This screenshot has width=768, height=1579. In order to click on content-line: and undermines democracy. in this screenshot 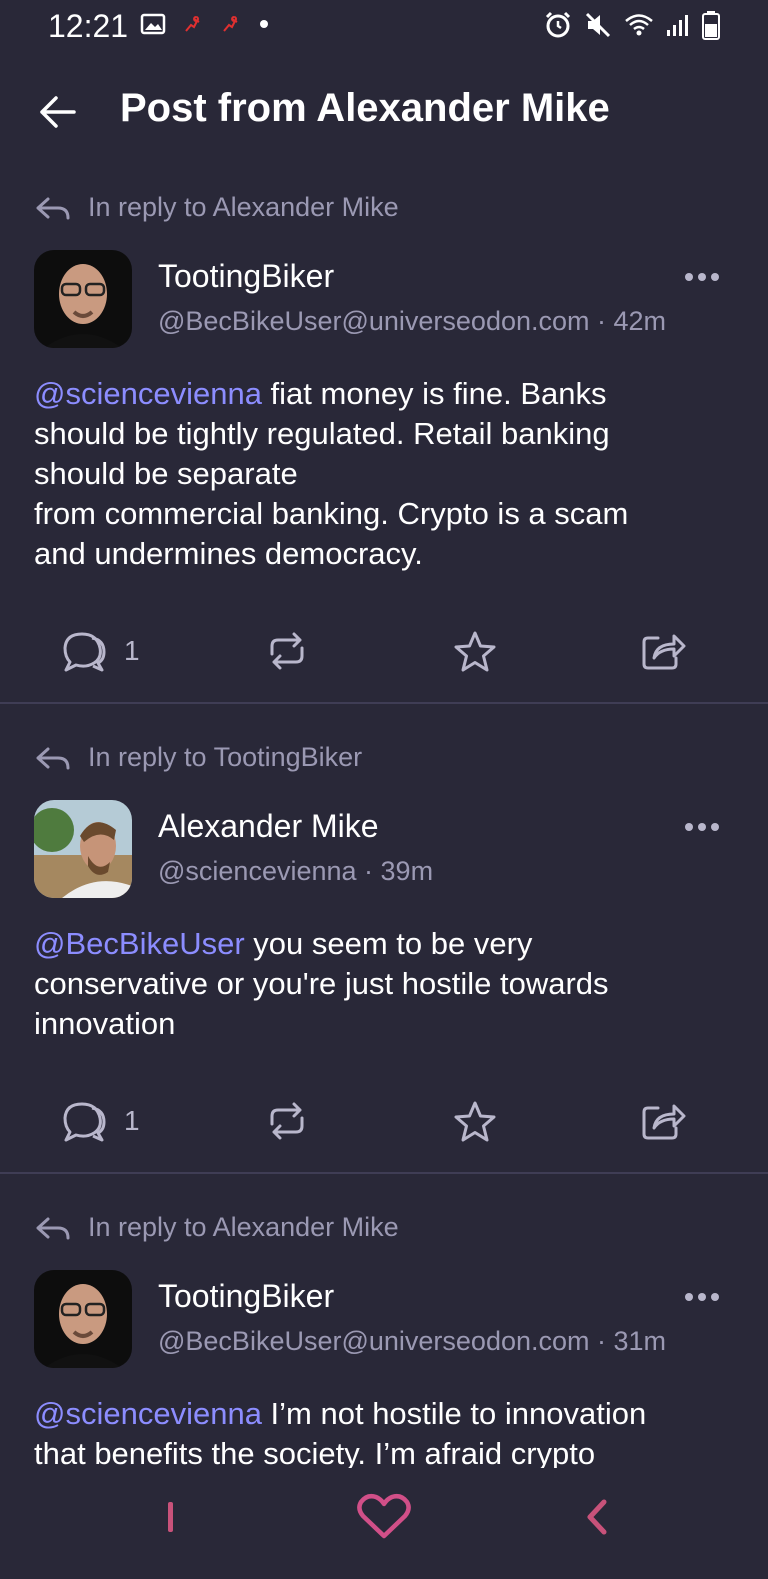, I will do `click(228, 553)`.